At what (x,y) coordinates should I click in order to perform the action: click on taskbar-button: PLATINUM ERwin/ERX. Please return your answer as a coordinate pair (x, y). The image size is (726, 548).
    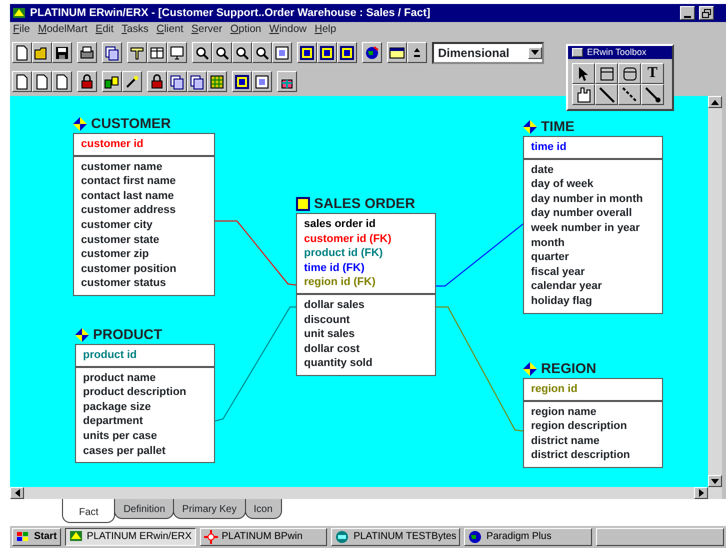
    Looking at the image, I should click on (130, 537).